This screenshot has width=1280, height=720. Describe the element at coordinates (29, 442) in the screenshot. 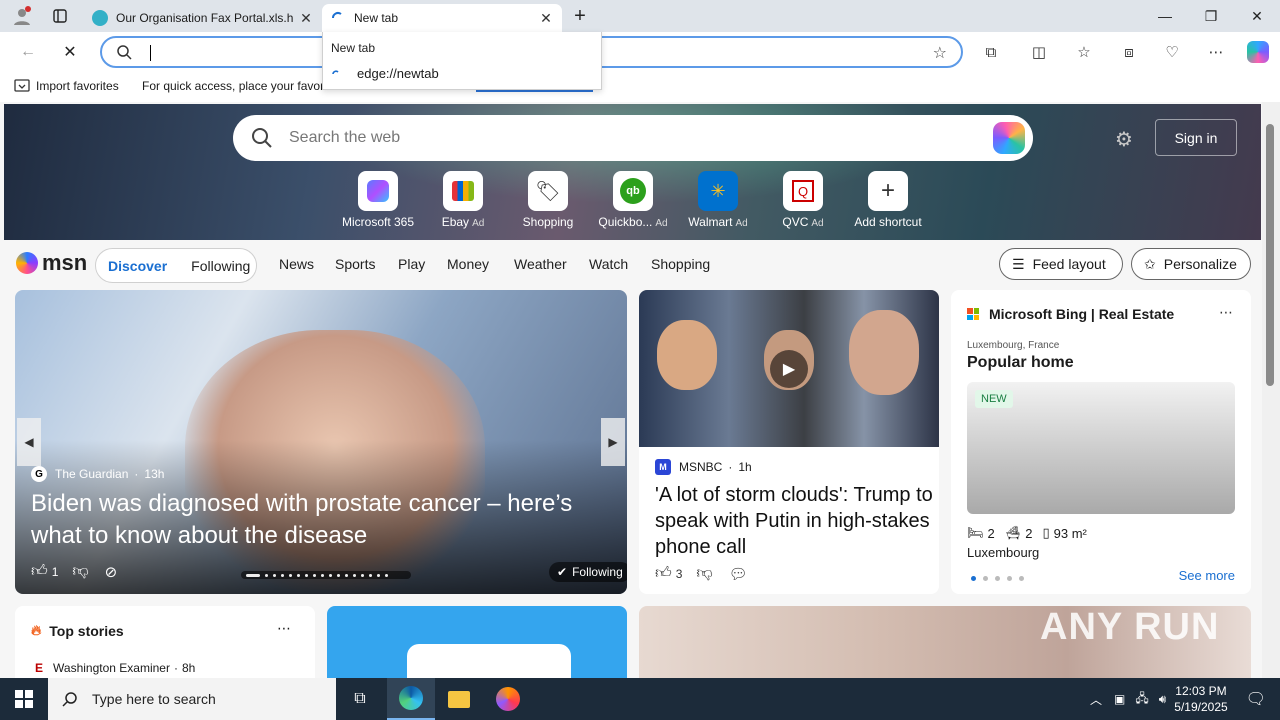

I see `carousel-prev-button: ◀` at that location.